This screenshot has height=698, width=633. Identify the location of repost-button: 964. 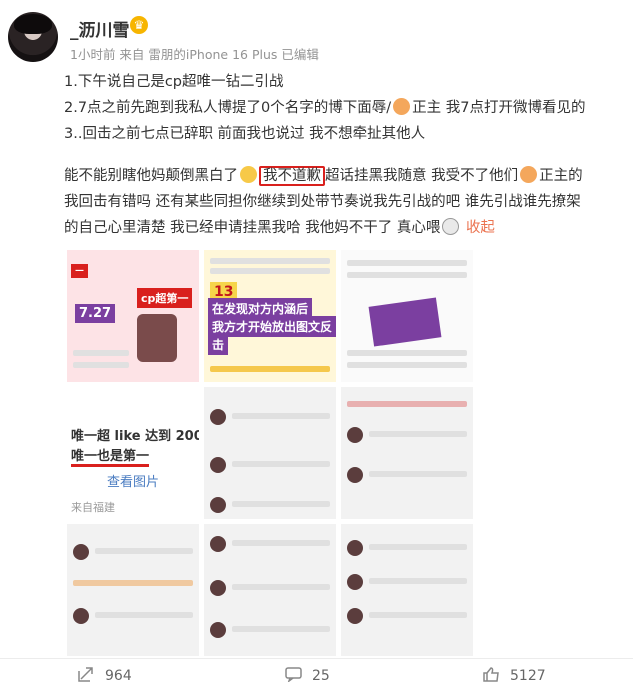
(105, 675).